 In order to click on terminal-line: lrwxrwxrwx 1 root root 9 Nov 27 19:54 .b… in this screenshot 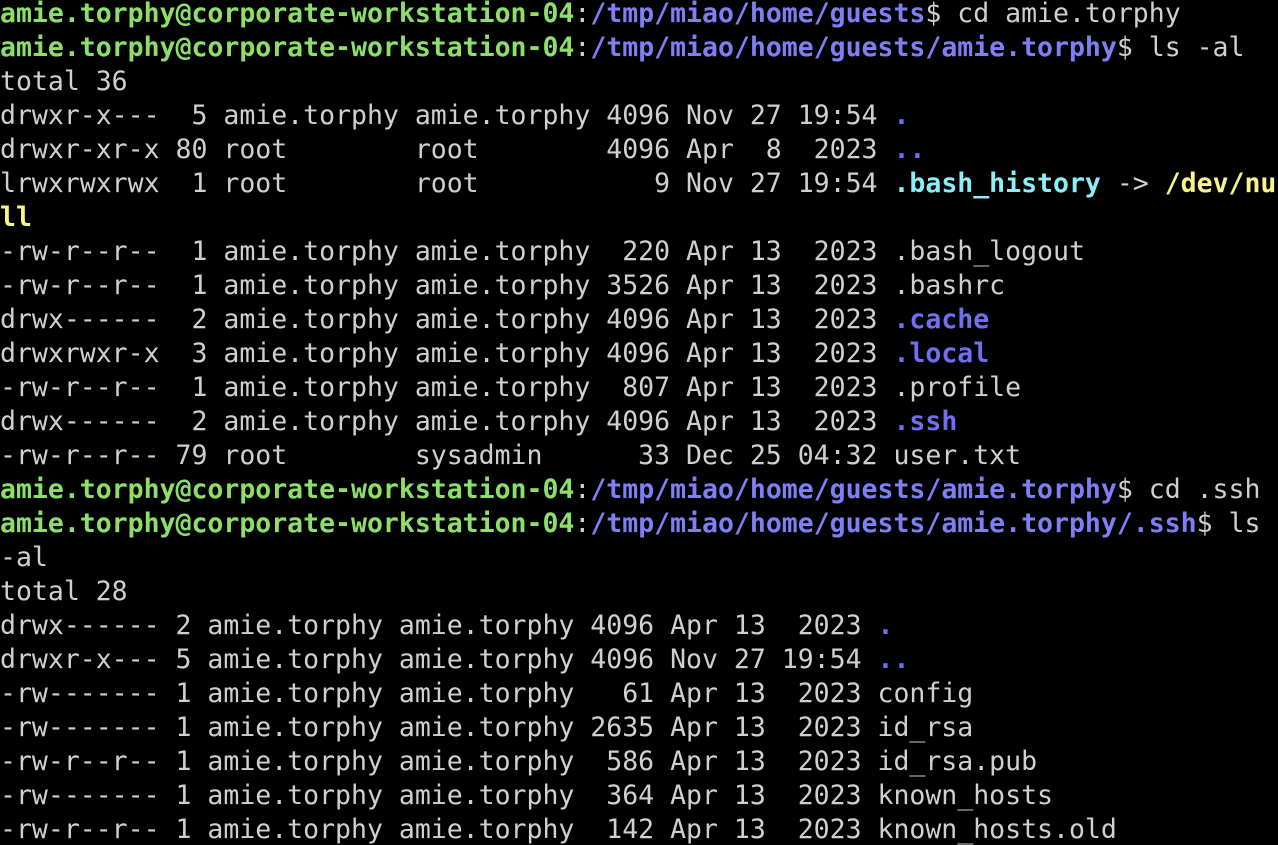, I will do `click(639, 184)`.